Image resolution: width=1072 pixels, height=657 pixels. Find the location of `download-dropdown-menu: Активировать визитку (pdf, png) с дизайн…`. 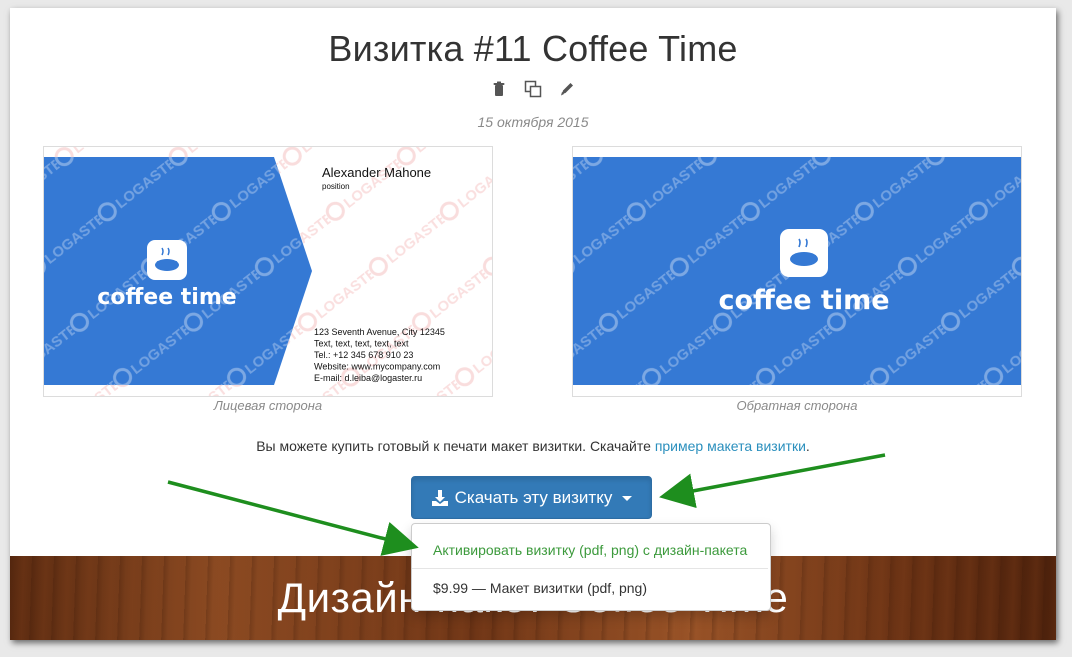

download-dropdown-menu: Активировать визитку (pdf, png) с дизайн… is located at coordinates (591, 567).